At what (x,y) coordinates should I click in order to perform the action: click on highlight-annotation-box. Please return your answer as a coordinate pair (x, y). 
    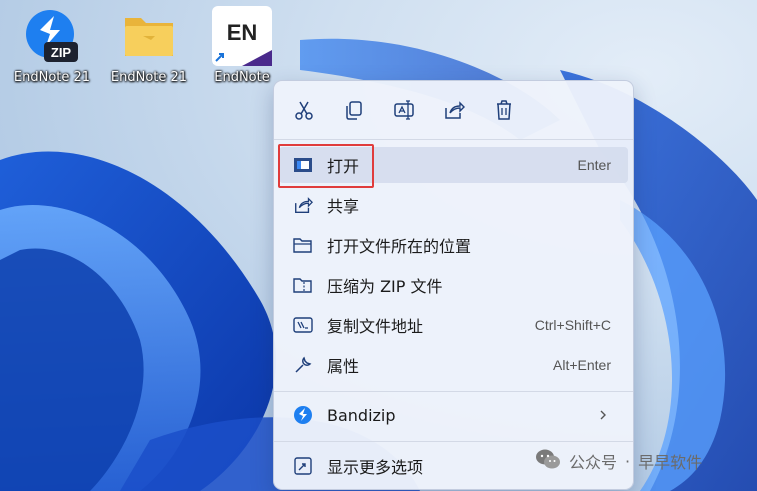
    Looking at the image, I should click on (326, 166).